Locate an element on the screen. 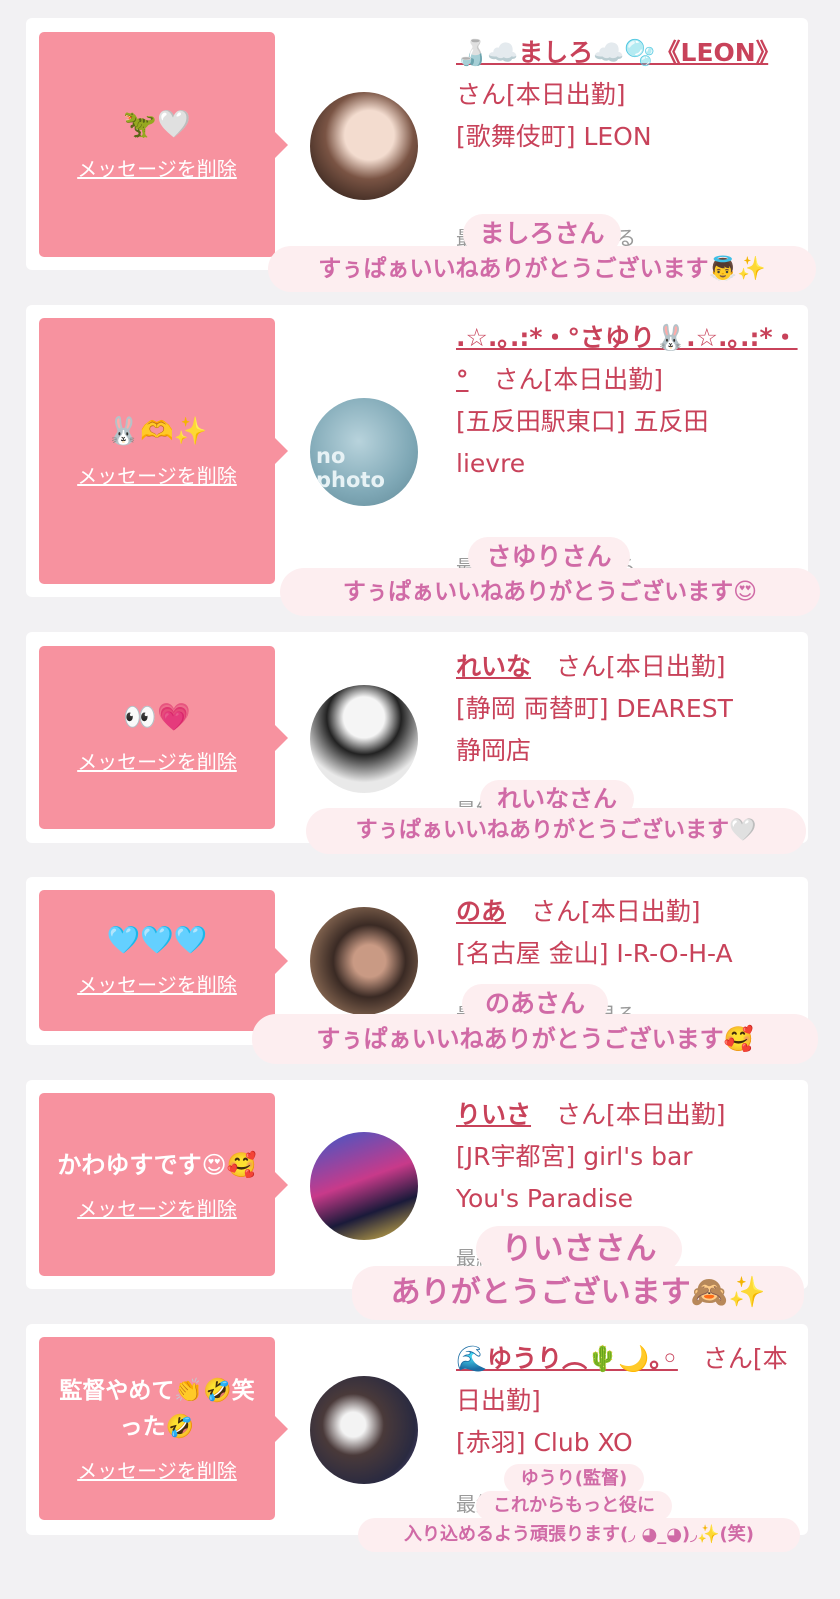  message-bubble: 🐰🫶✨ メッセージを削除 is located at coordinates (163, 451).